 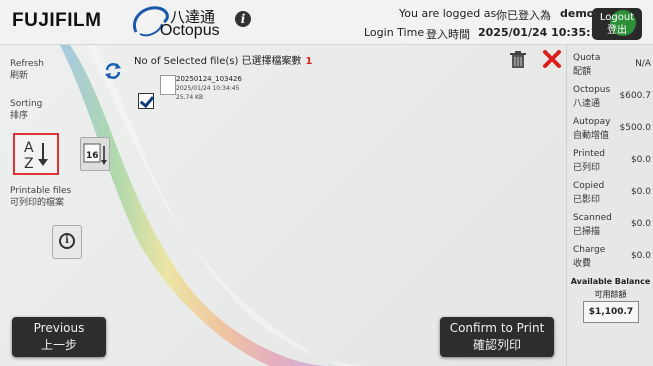 I want to click on quota-row: Quota 配額 N/A, so click(x=613, y=68).